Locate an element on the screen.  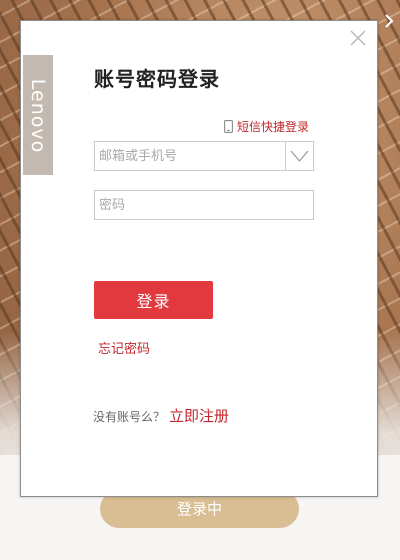
register-prompt: 没有账号么？ is located at coordinates (129, 417).